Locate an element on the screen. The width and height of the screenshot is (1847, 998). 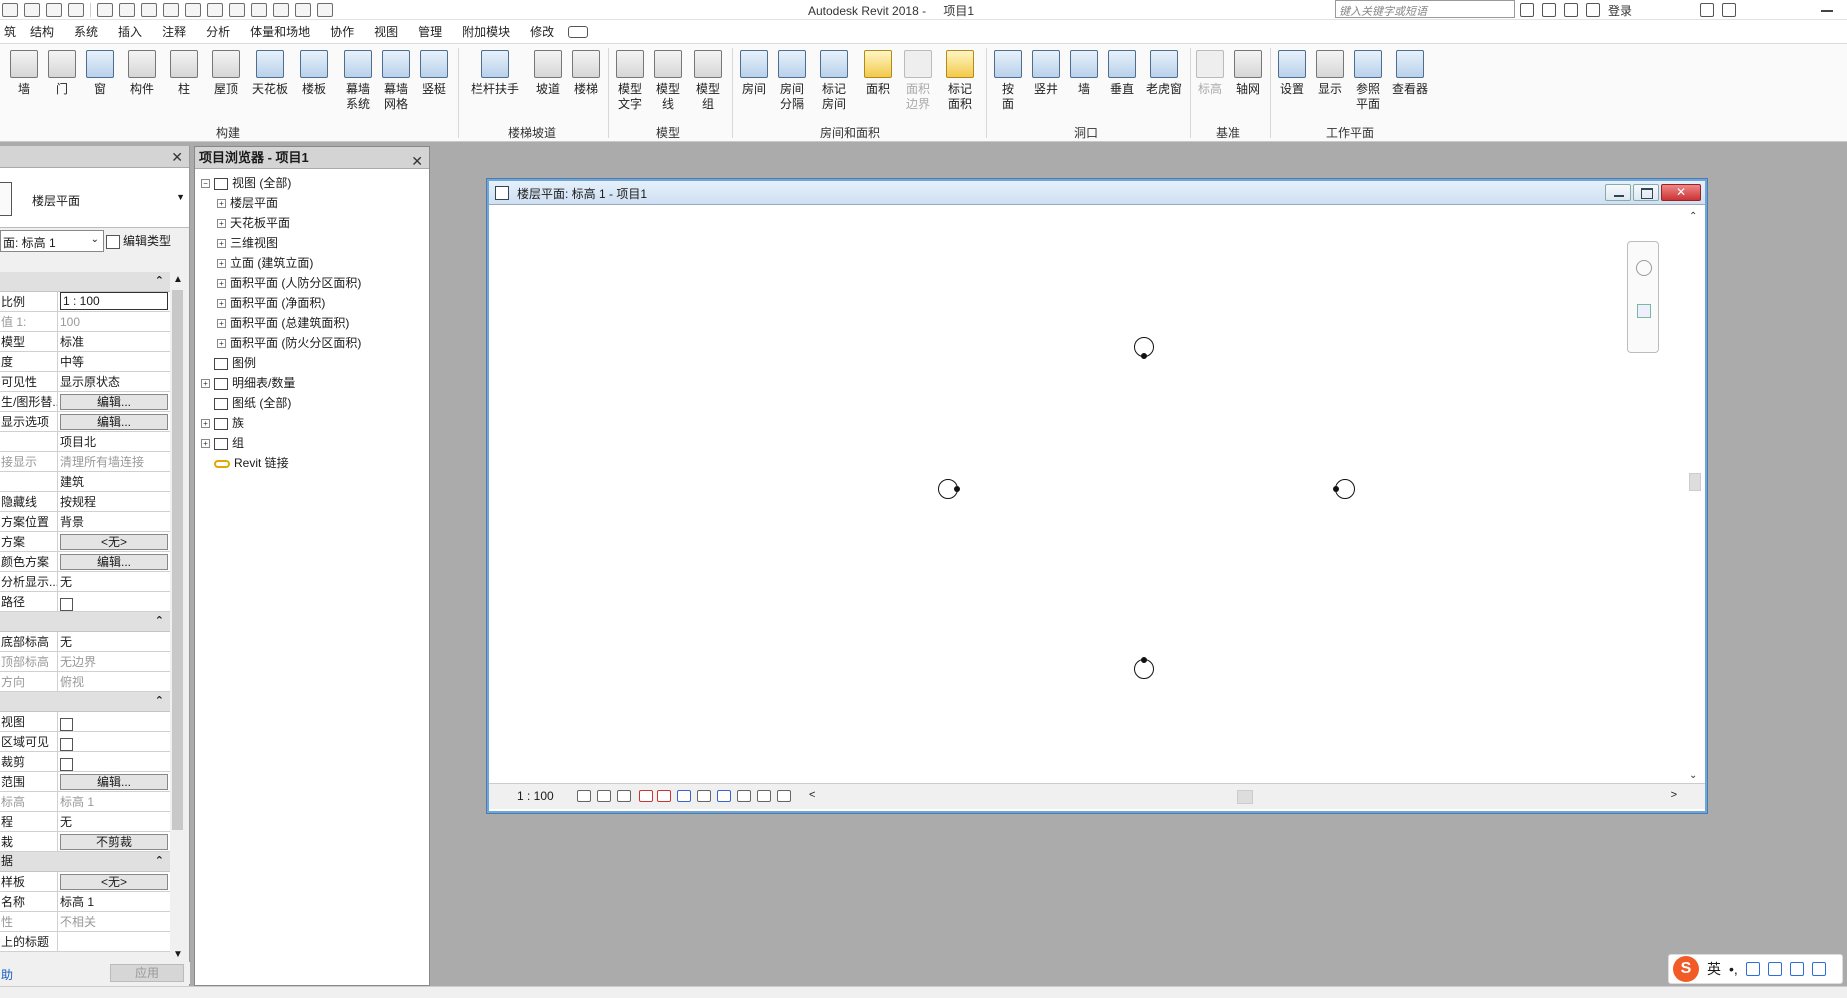
crop-view-icon is located at coordinates (664, 796).